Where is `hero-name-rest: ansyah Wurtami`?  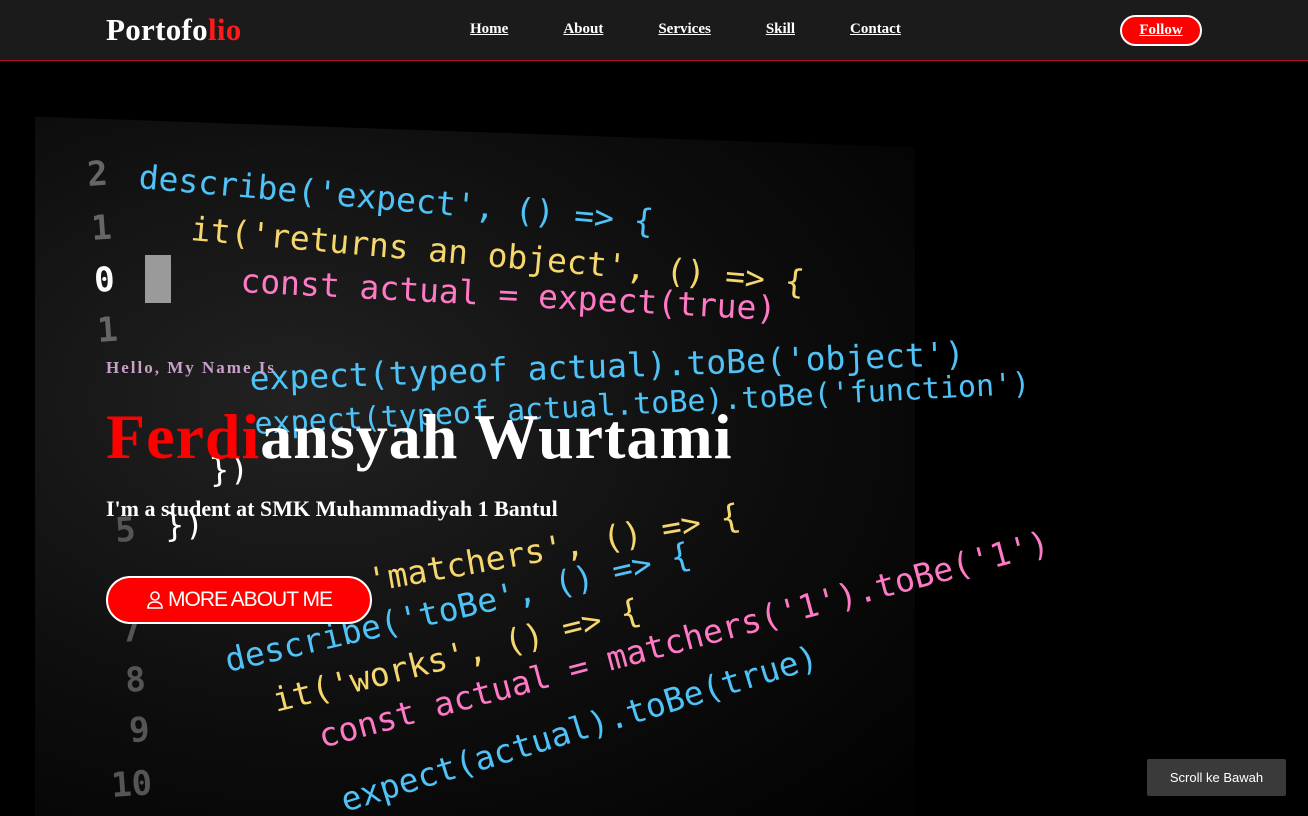 hero-name-rest: ansyah Wurtami is located at coordinates (496, 436).